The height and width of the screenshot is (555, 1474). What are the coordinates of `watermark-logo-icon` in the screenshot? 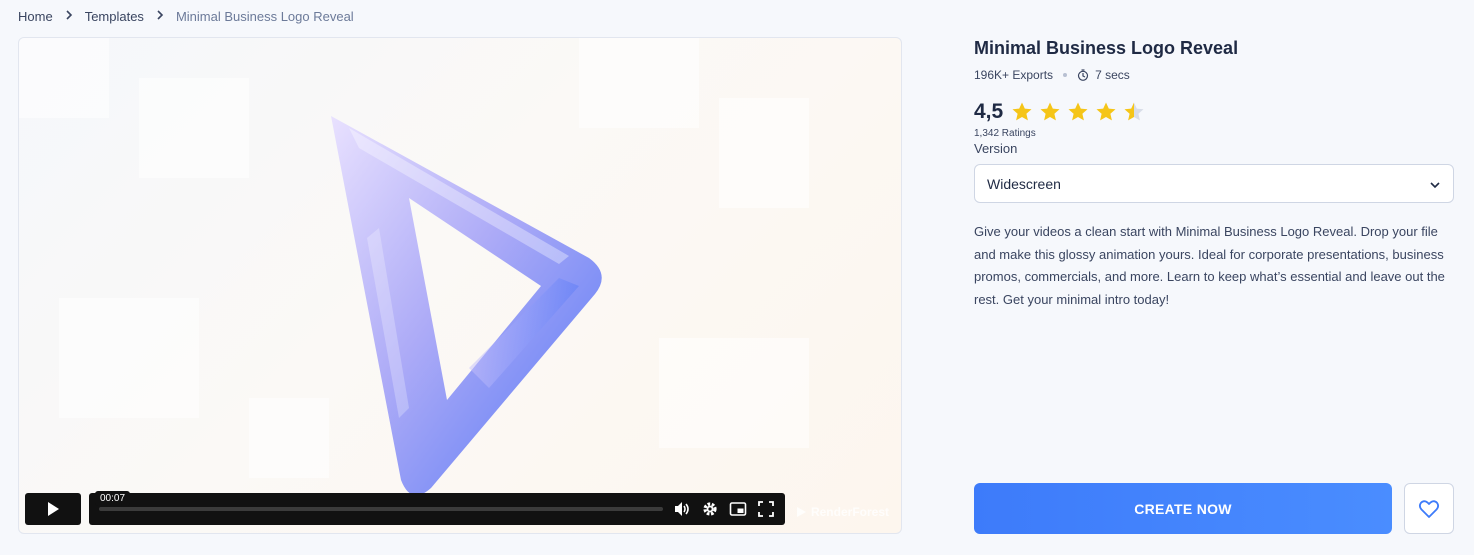 It's located at (801, 512).